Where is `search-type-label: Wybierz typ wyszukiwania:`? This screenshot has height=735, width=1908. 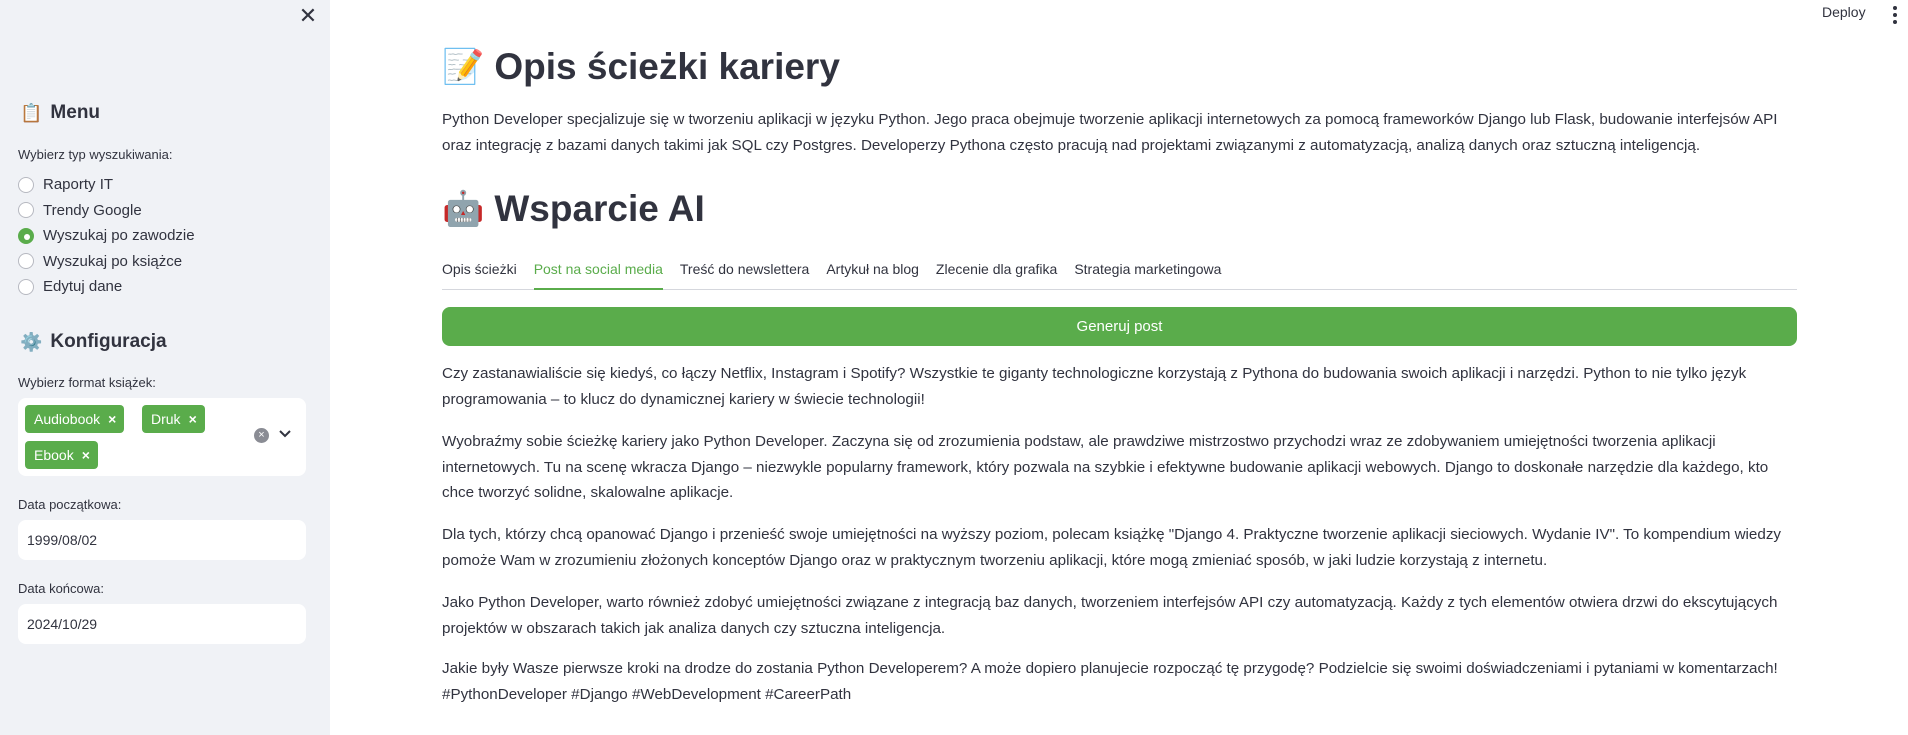
search-type-label: Wybierz typ wyszukiwania: is located at coordinates (95, 154).